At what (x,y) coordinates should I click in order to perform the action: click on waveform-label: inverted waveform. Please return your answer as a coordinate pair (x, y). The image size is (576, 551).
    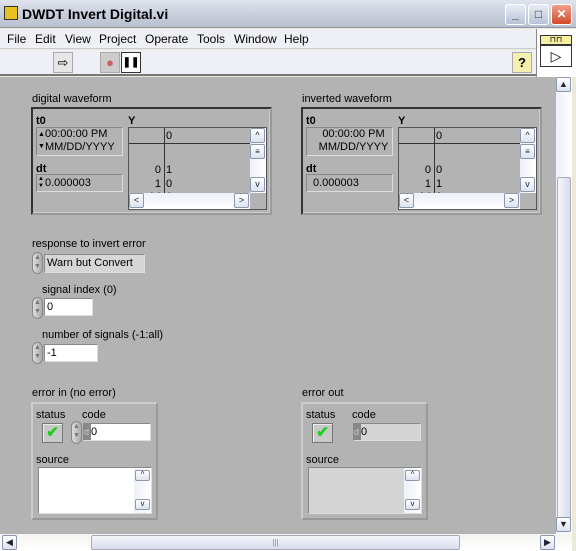
    Looking at the image, I should click on (347, 99).